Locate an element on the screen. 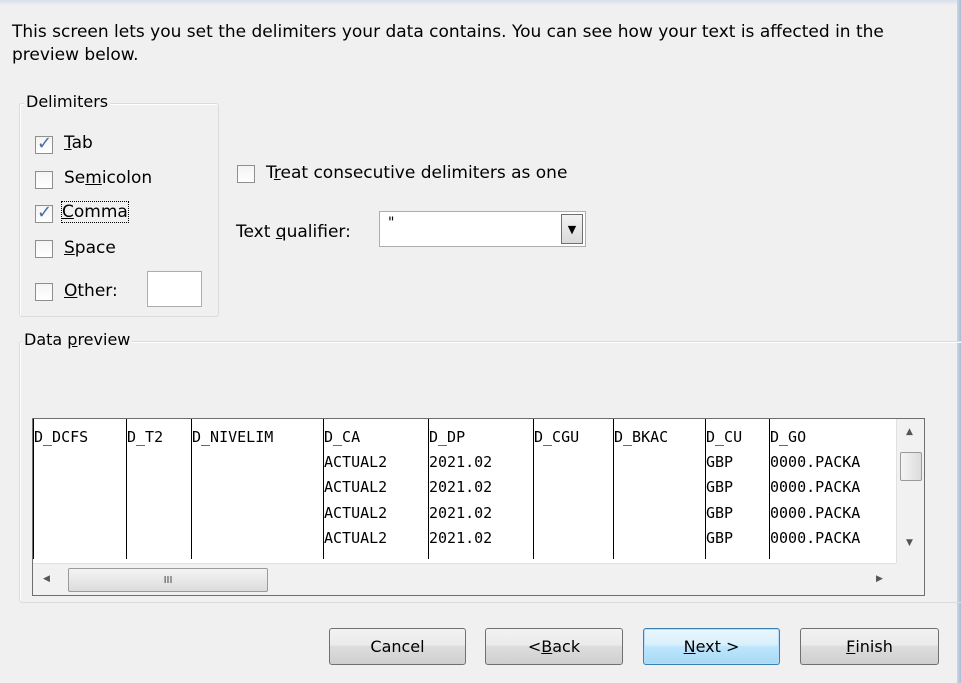 The image size is (961, 683). next-button: Next > is located at coordinates (711, 646).